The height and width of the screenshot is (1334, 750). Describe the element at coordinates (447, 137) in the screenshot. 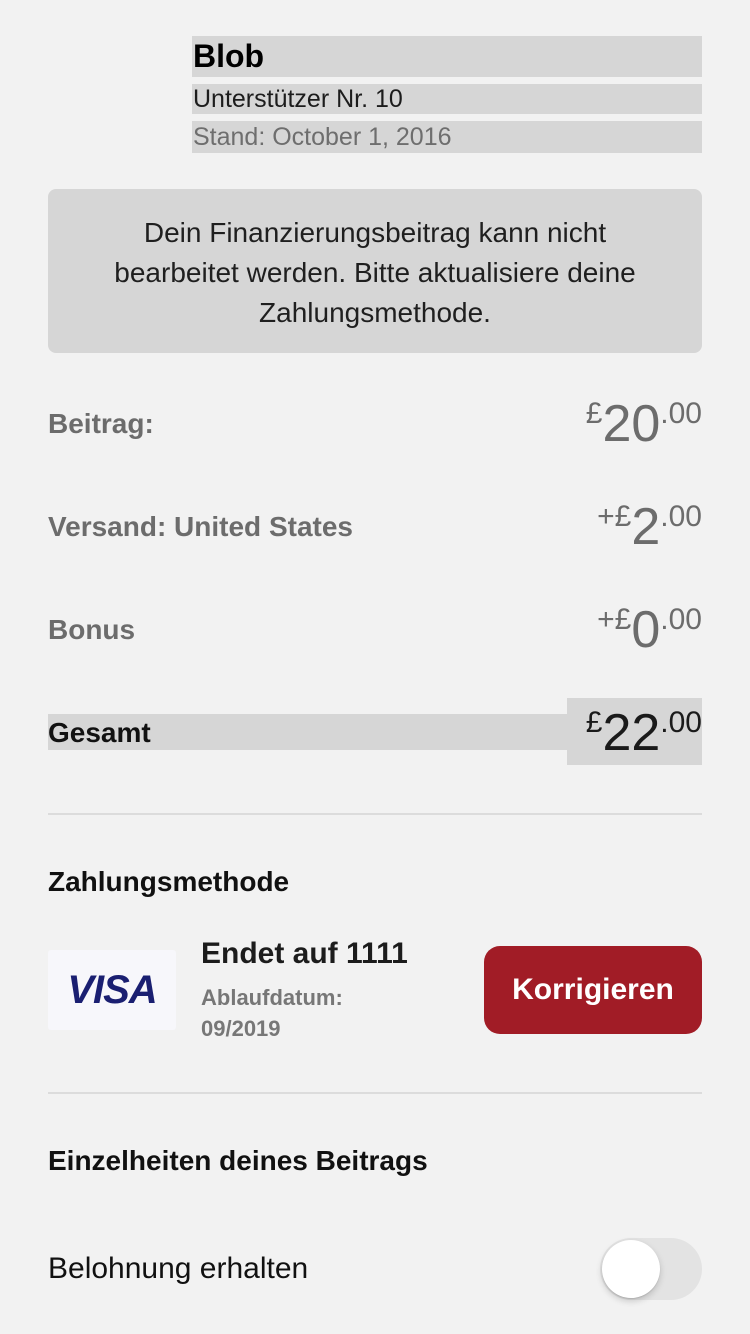

I see `status-date: Stand: October 1, 2016` at that location.